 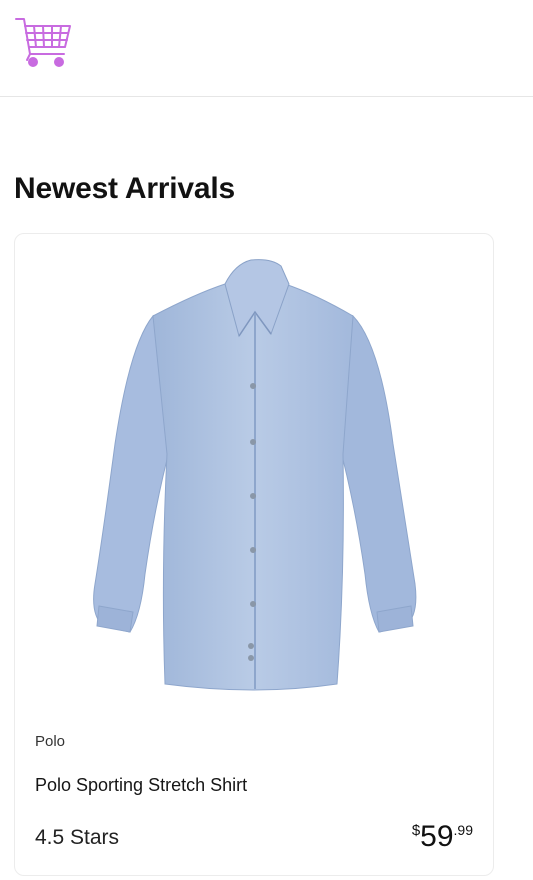 I want to click on shopping-cart-icon, so click(x=43, y=42).